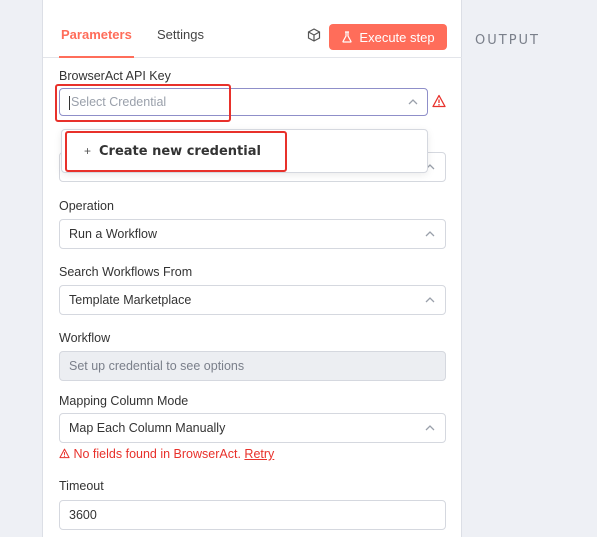  I want to click on execute-step-button: Execute step, so click(388, 37).